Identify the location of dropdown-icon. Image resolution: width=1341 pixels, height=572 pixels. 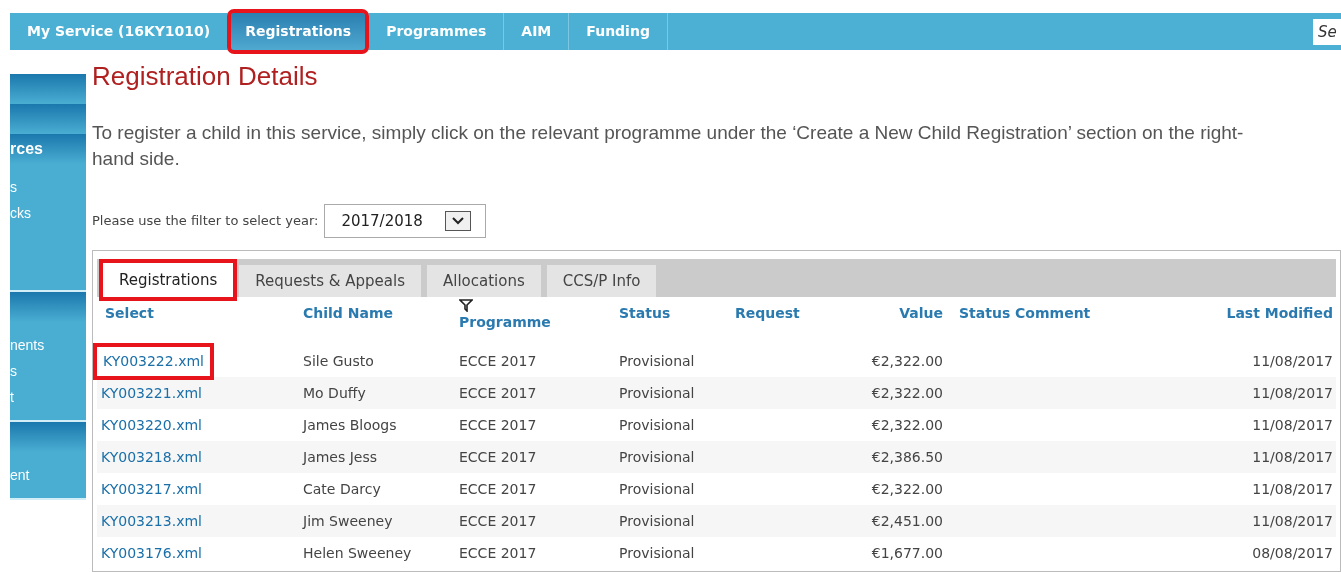
(458, 221).